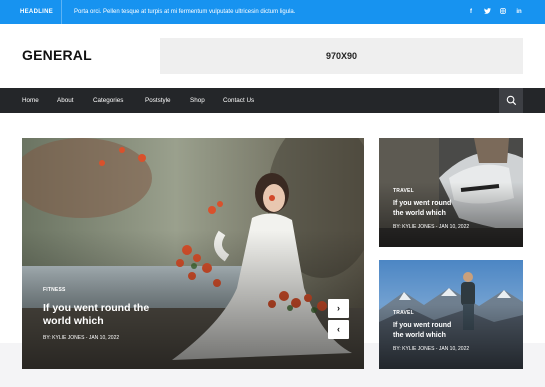  I want to click on ad-banner: 970X90, so click(341, 56).